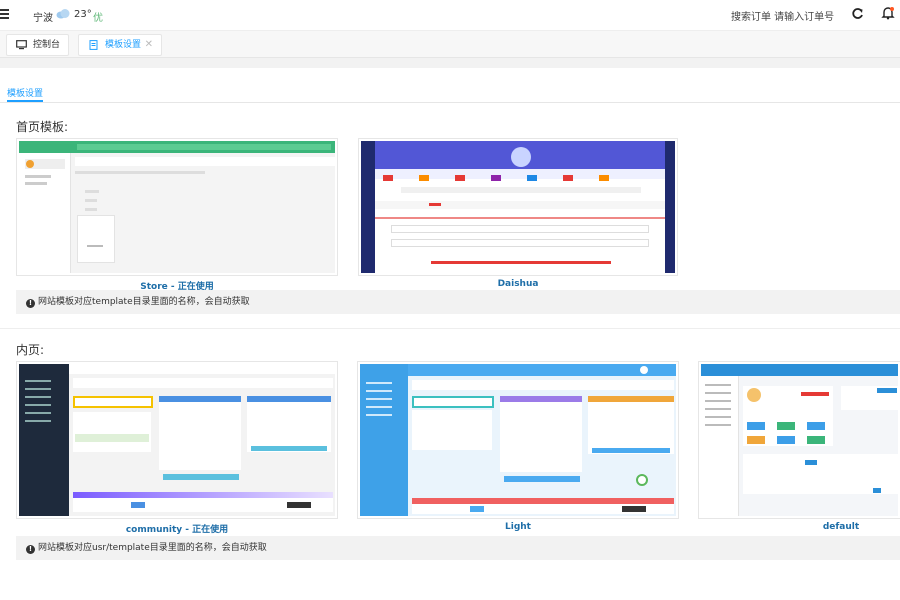 Image resolution: width=900 pixels, height=600 pixels. I want to click on template-card-daishua, so click(518, 207).